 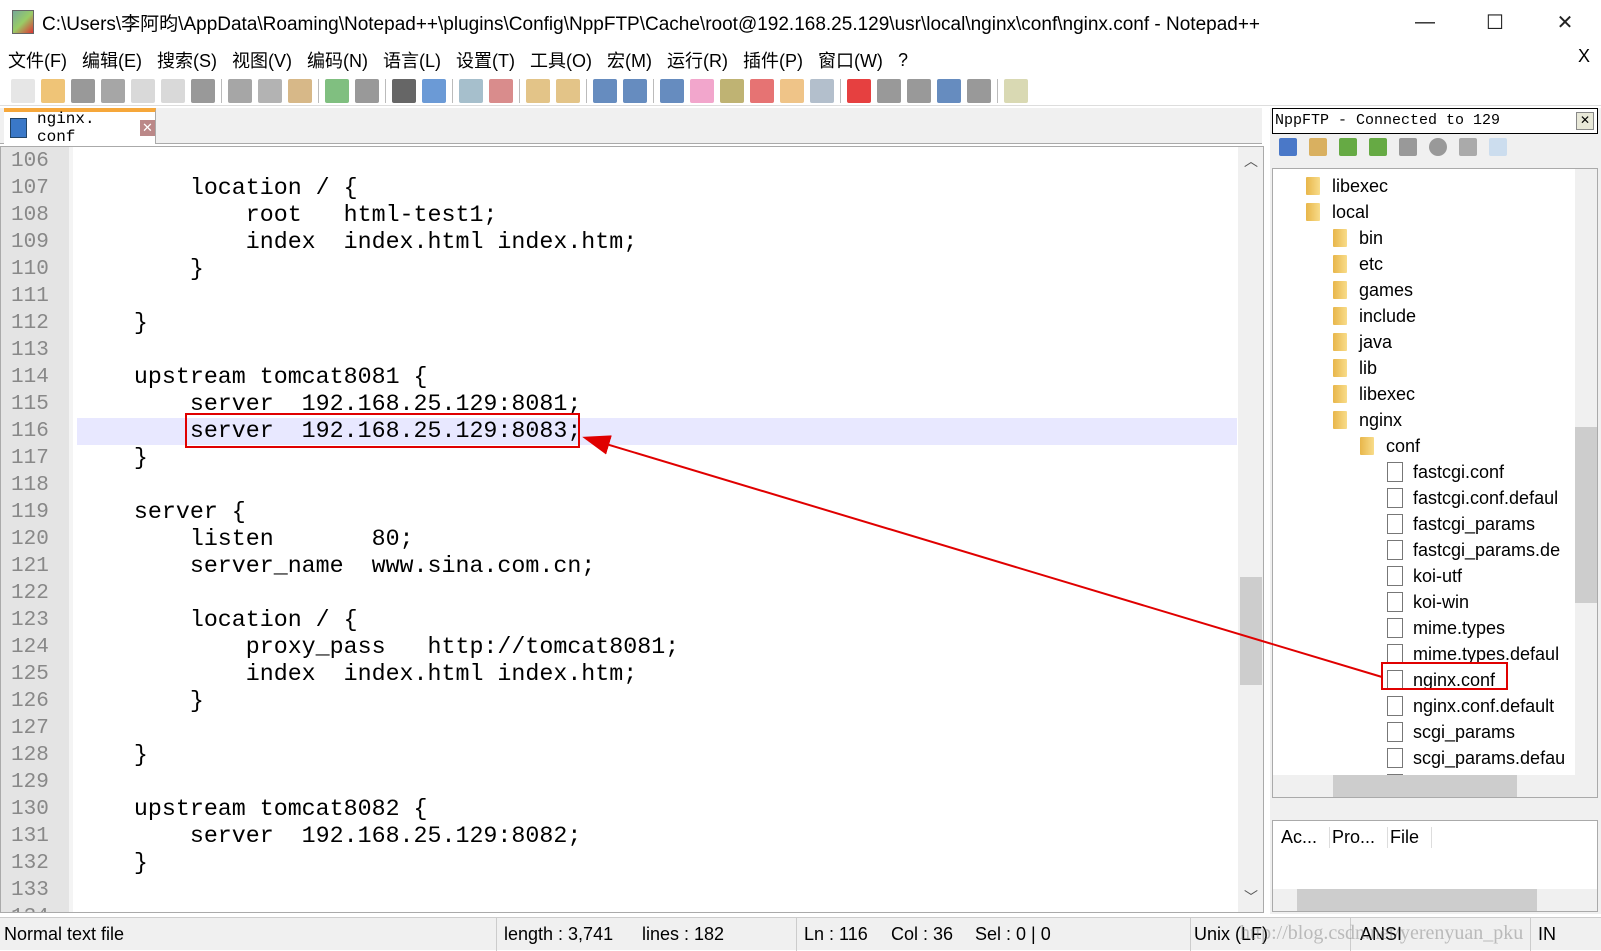 I want to click on menu-item: 窗口(W), so click(x=850, y=60).